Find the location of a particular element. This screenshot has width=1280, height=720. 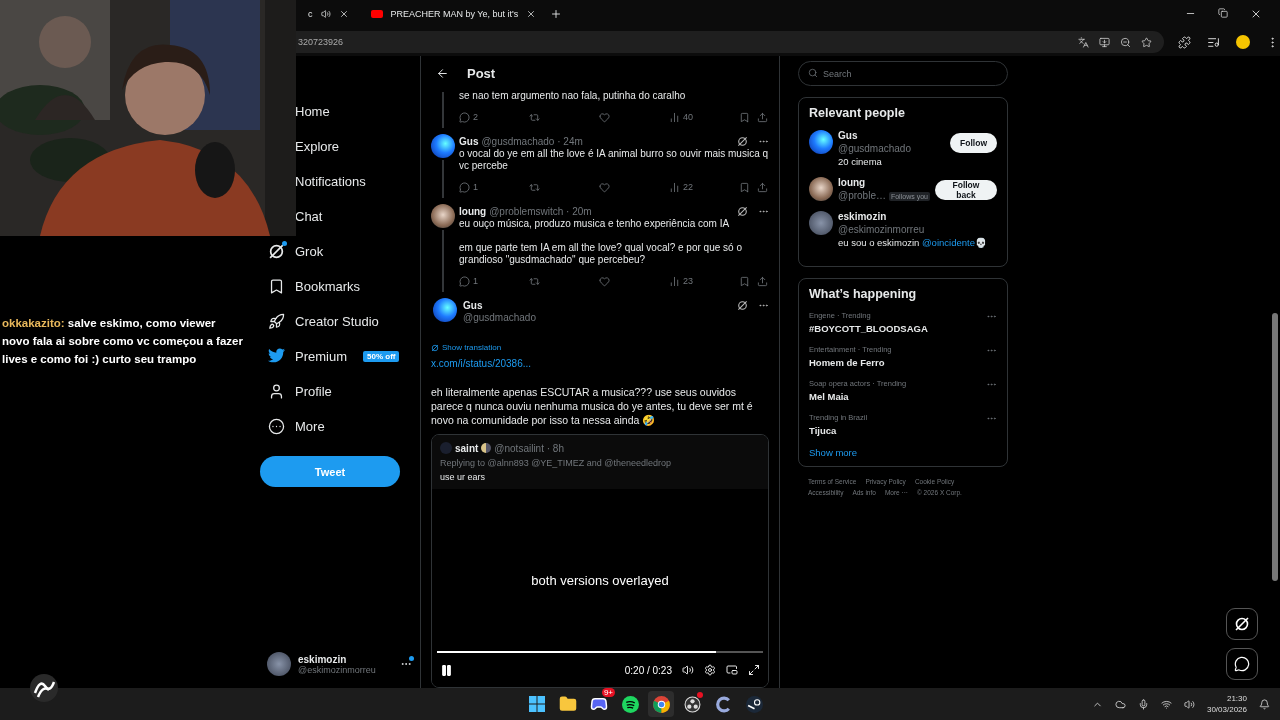

video-time: 0:20 / 0:23 is located at coordinates (648, 670).